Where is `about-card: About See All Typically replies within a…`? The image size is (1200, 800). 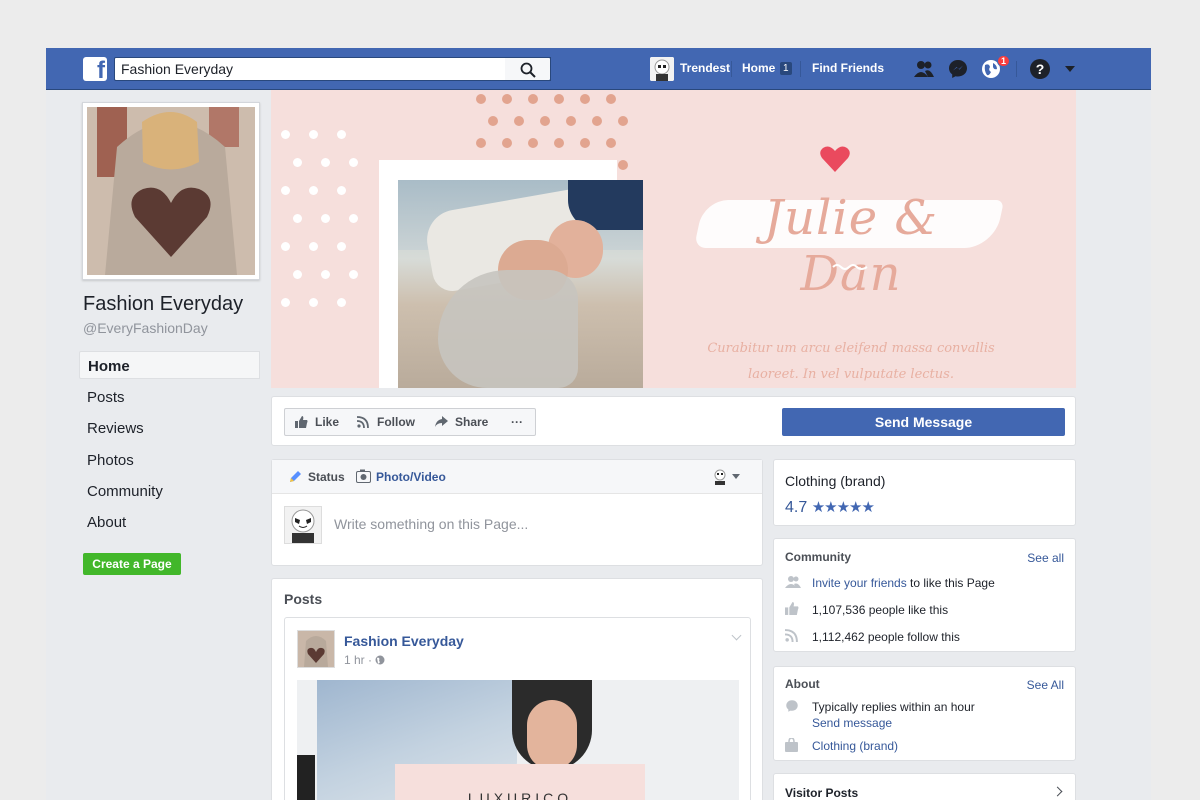
about-card: About See All Typically replies within a… is located at coordinates (924, 713).